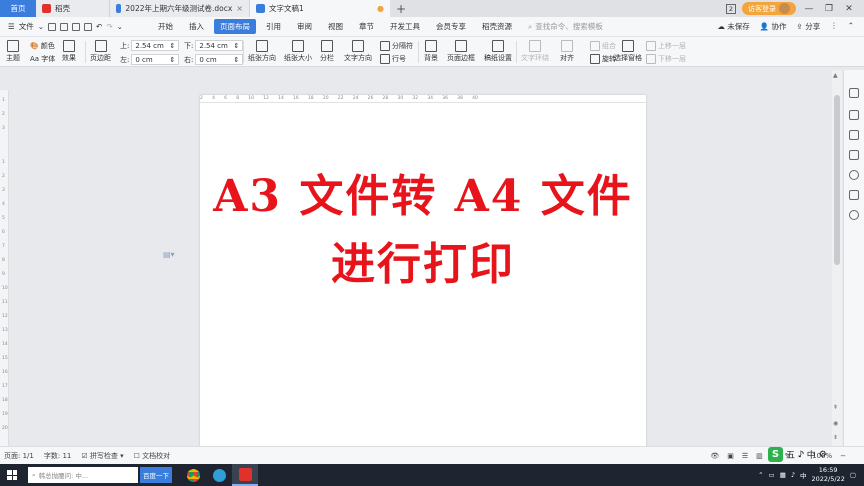 The width and height of the screenshot is (864, 486). Describe the element at coordinates (773, 26) in the screenshot. I see `collab-button: 👤 协作` at that location.